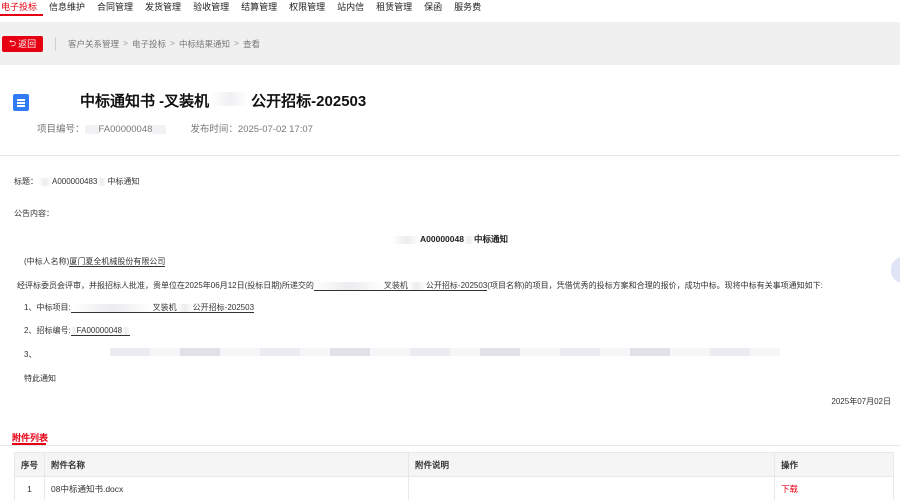 The height and width of the screenshot is (500, 900). What do you see at coordinates (442, 239) in the screenshot?
I see `notice-code: A00000048` at bounding box center [442, 239].